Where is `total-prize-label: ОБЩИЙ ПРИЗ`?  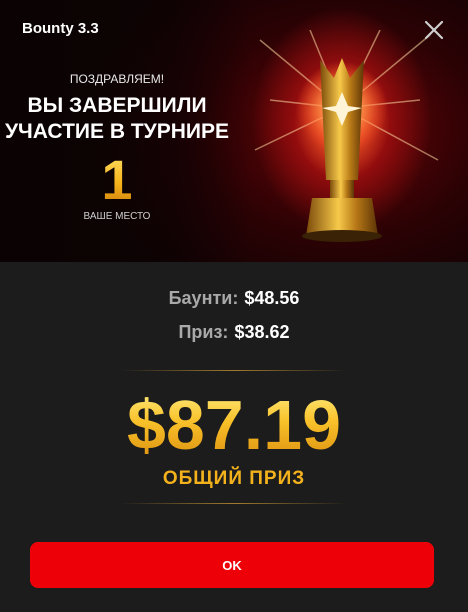
total-prize-label: ОБЩИЙ ПРИЗ is located at coordinates (234, 478).